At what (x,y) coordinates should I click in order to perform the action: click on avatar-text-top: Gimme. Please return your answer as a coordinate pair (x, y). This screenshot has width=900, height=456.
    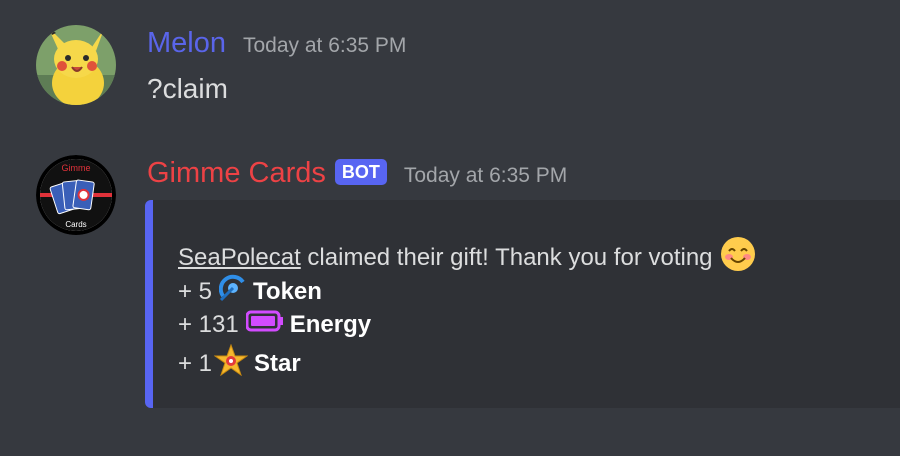
    Looking at the image, I should click on (76, 168).